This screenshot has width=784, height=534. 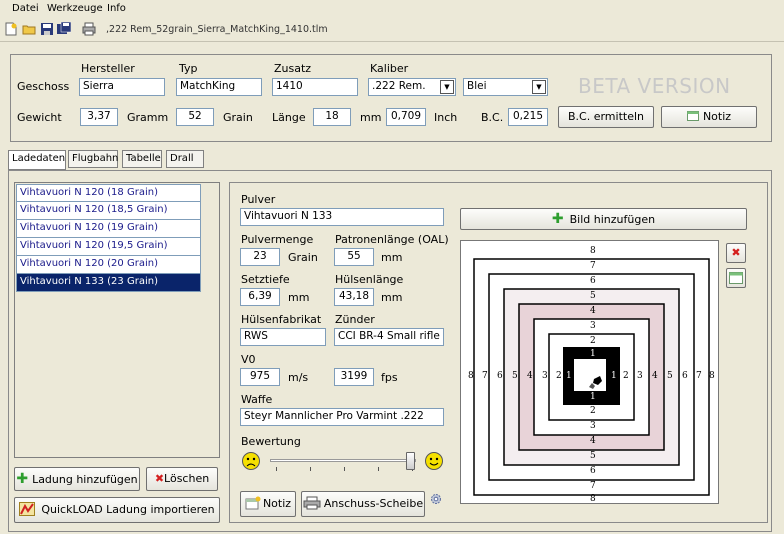 I want to click on material-value: Blei, so click(x=477, y=86).